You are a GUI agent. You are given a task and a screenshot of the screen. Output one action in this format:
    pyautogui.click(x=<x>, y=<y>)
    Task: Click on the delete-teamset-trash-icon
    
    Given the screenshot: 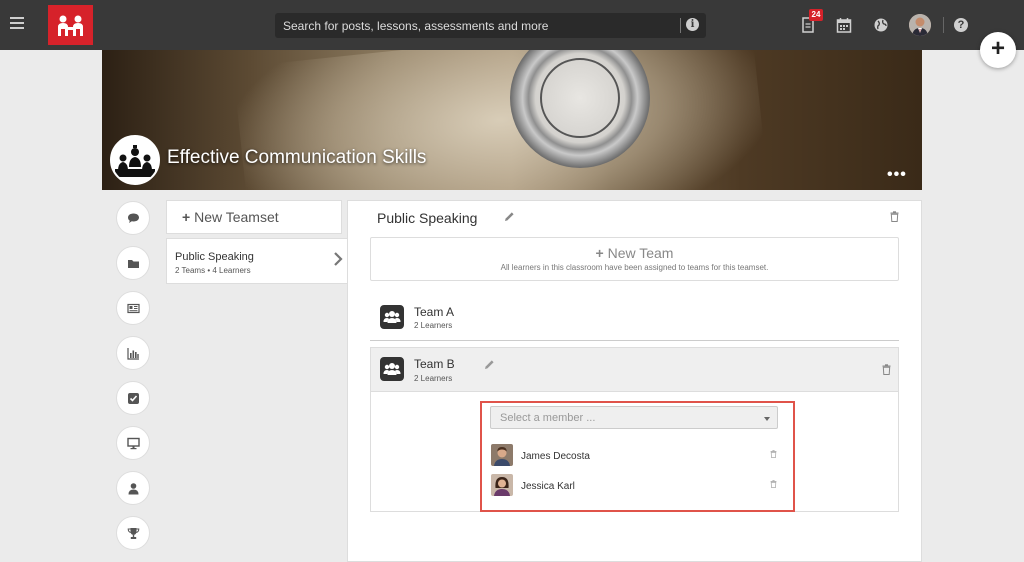 What is the action you would take?
    pyautogui.click(x=894, y=216)
    